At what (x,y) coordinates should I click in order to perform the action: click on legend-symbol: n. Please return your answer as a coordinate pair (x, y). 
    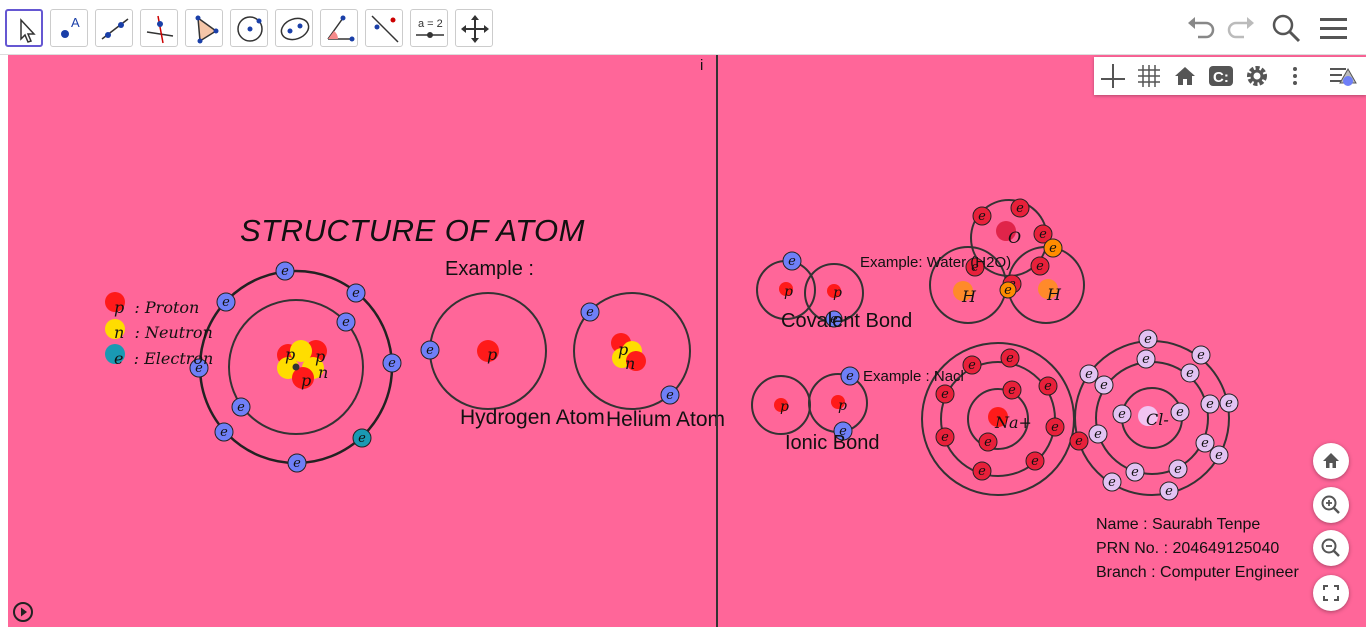
    Looking at the image, I should click on (119, 332).